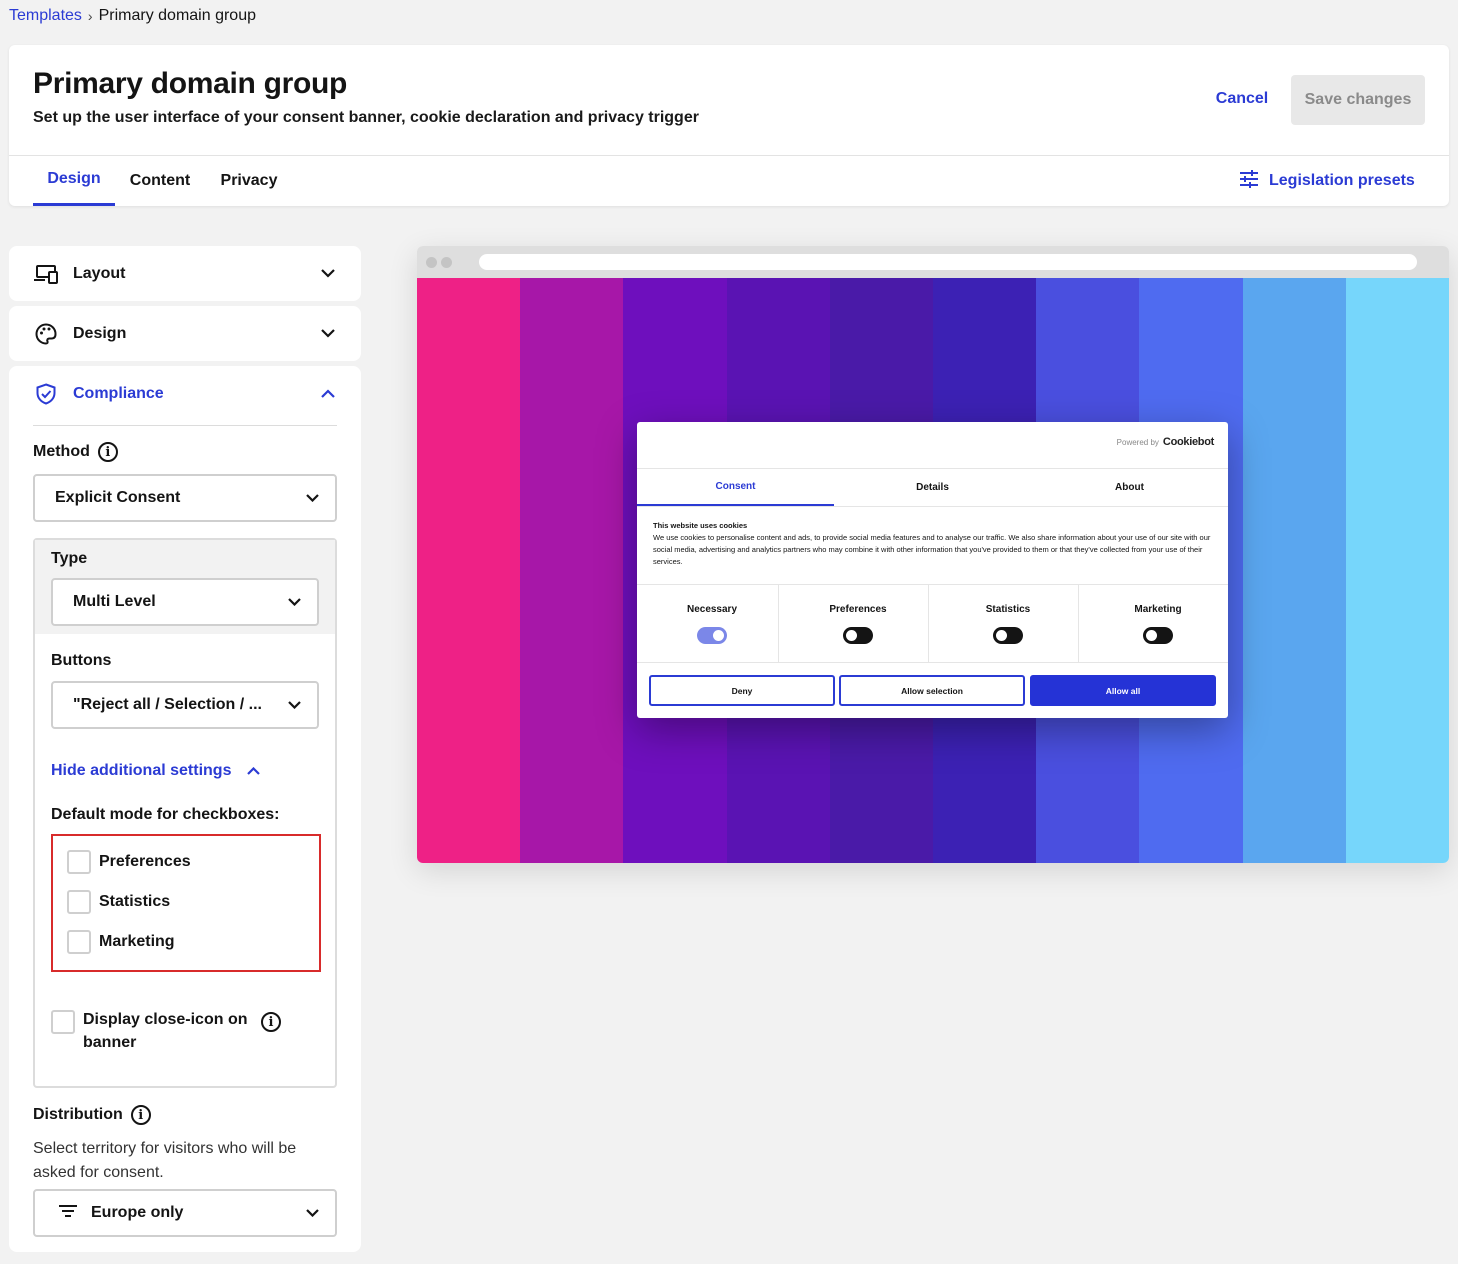 The height and width of the screenshot is (1264, 1458). I want to click on allow-all-button: Allow all, so click(1123, 690).